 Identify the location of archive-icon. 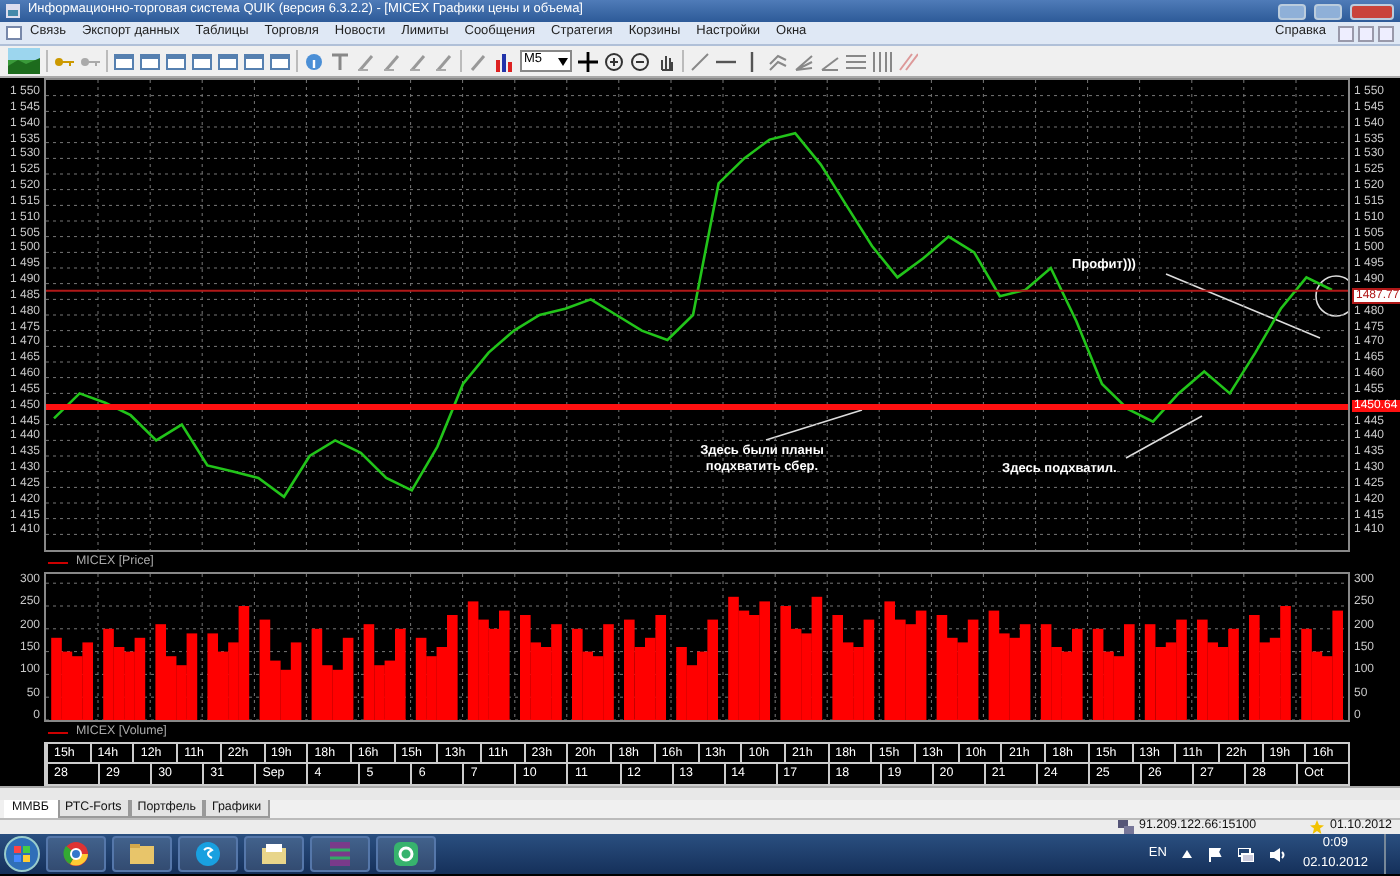
(340, 854).